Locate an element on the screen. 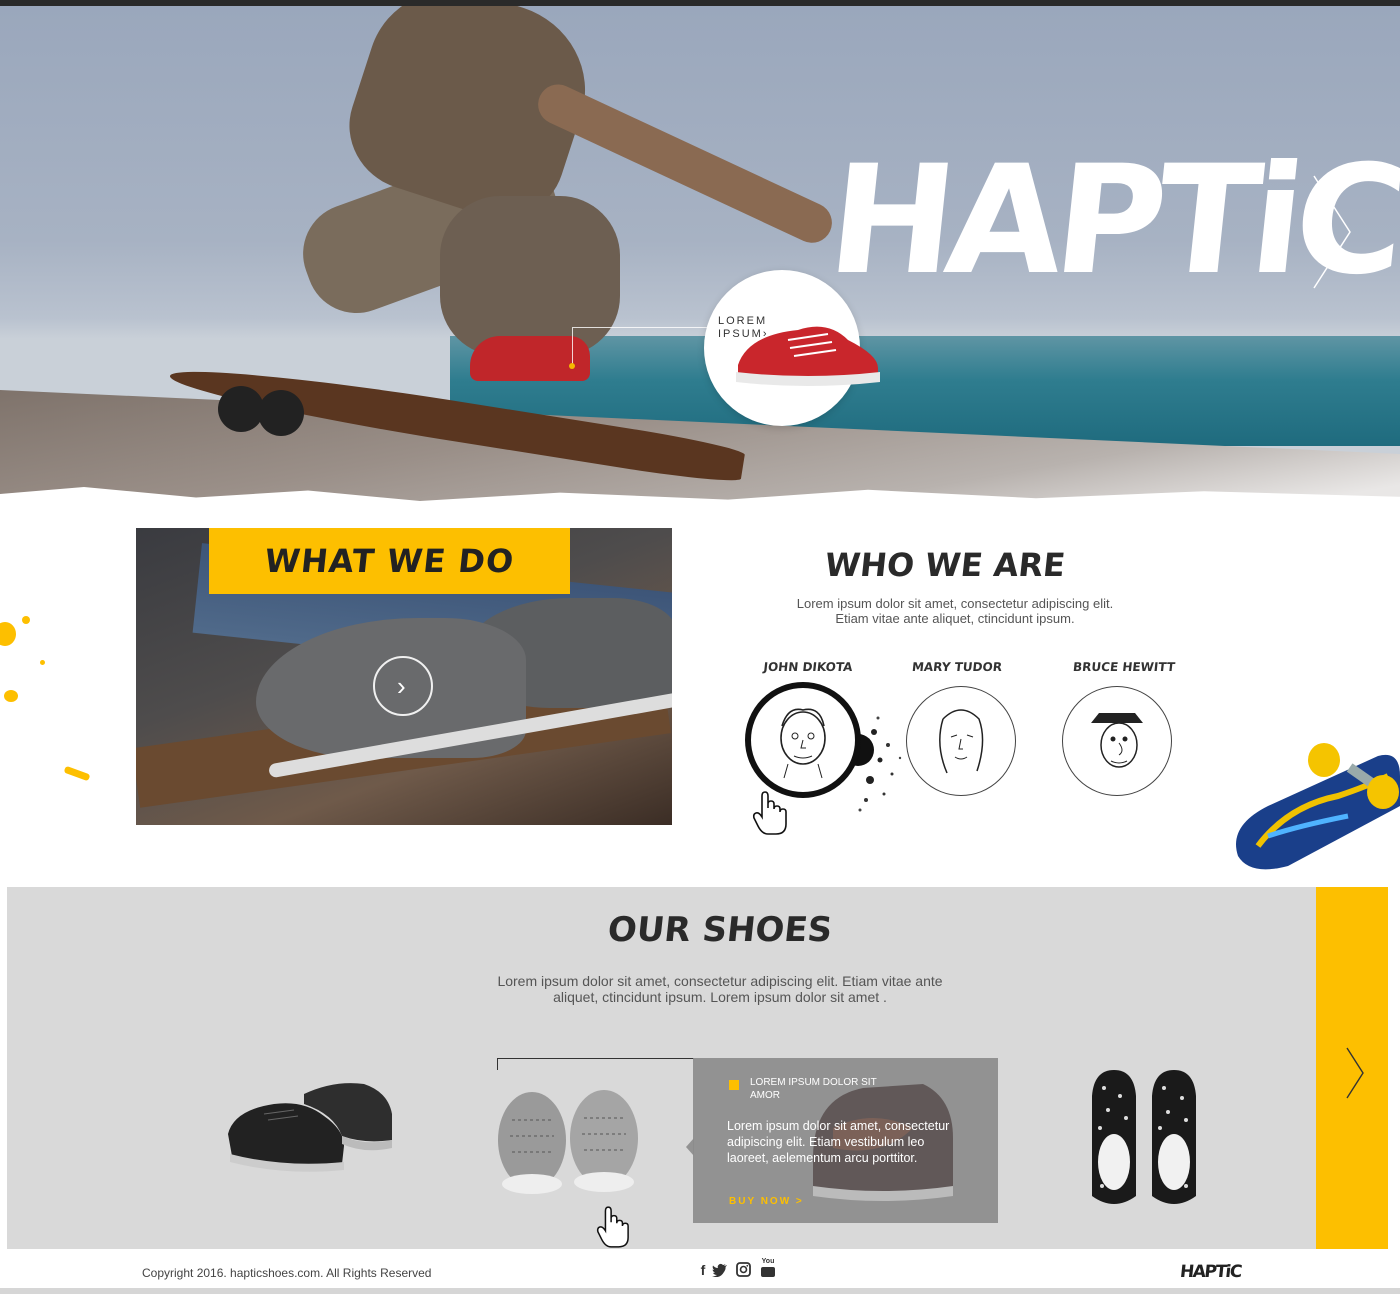 The height and width of the screenshot is (1294, 1400). buy-now-link: BUY NOW > is located at coordinates (766, 1201).